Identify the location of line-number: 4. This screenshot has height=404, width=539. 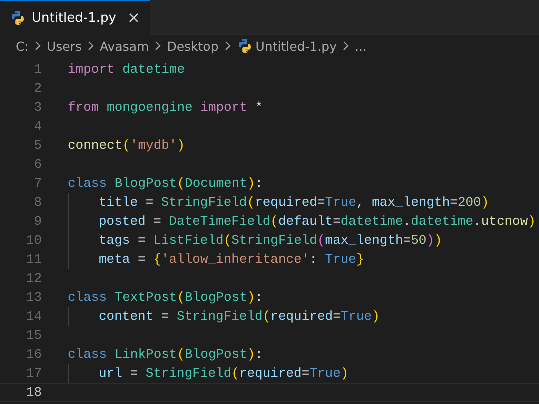
(37, 127).